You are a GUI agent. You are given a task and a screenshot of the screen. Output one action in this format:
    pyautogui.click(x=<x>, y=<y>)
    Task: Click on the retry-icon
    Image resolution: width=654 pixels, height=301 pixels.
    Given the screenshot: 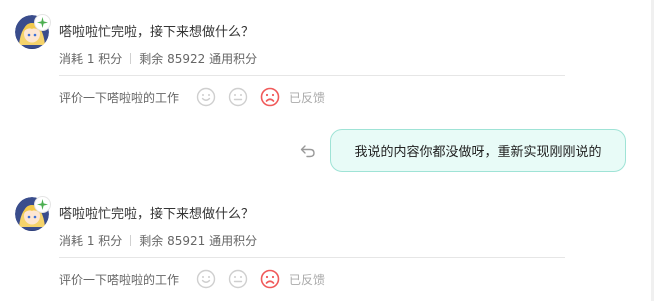 What is the action you would take?
    pyautogui.click(x=308, y=151)
    